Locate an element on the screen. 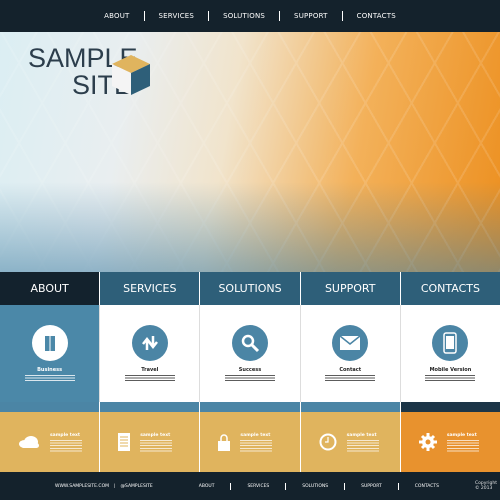 The height and width of the screenshot is (500, 500). magnifier-icon is located at coordinates (250, 343).